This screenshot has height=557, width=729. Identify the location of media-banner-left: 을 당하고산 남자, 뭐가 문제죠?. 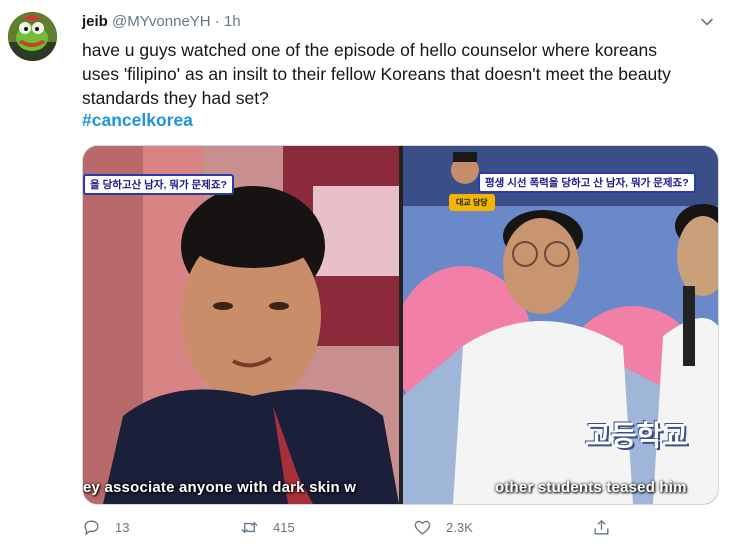
(158, 184).